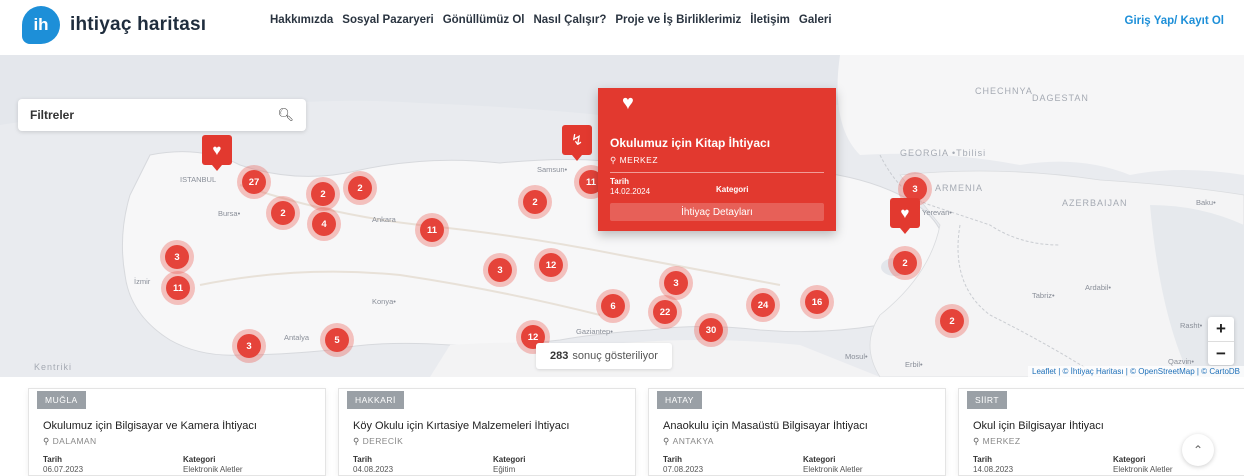 The image size is (1244, 476). I want to click on map-cluster: 12, so click(551, 265).